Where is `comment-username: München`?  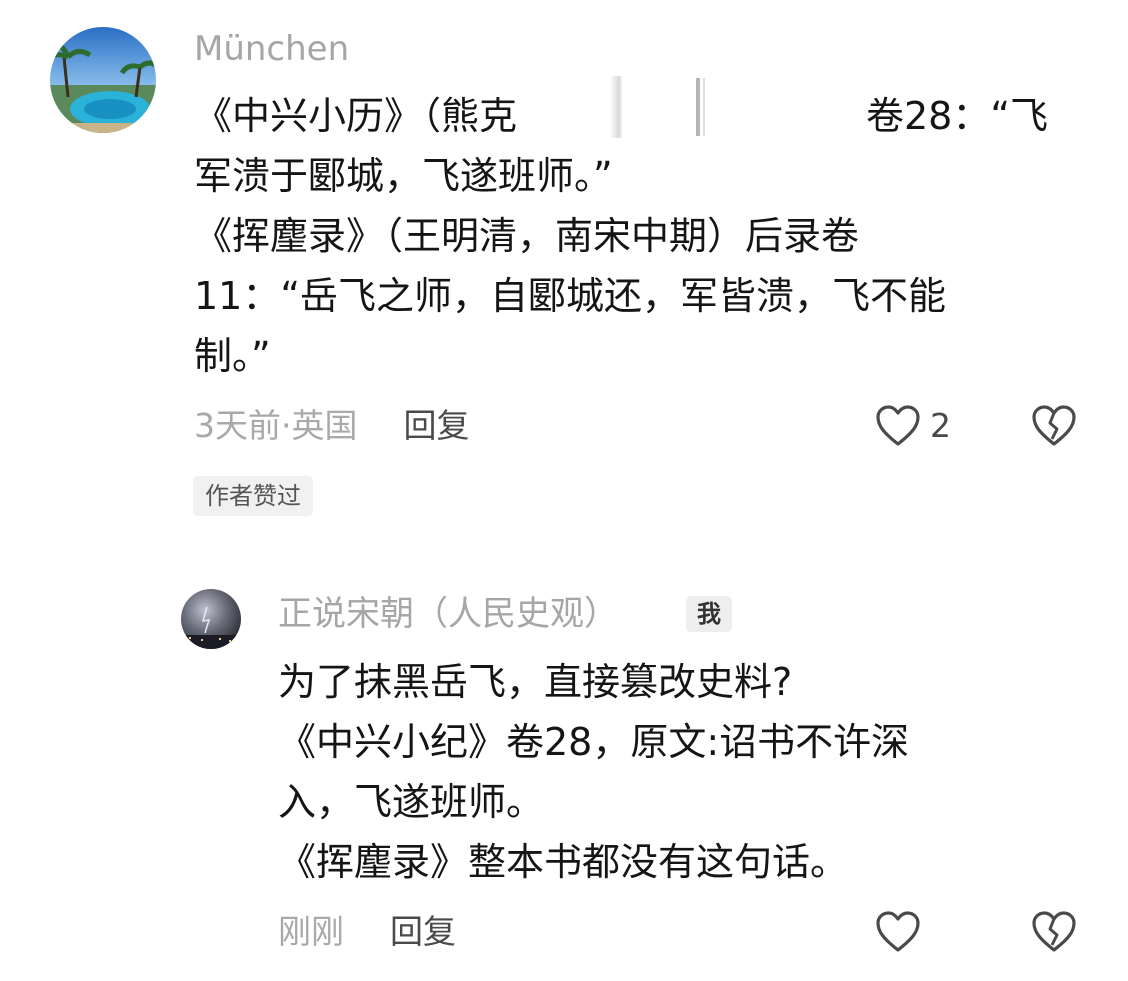 comment-username: München is located at coordinates (271, 49).